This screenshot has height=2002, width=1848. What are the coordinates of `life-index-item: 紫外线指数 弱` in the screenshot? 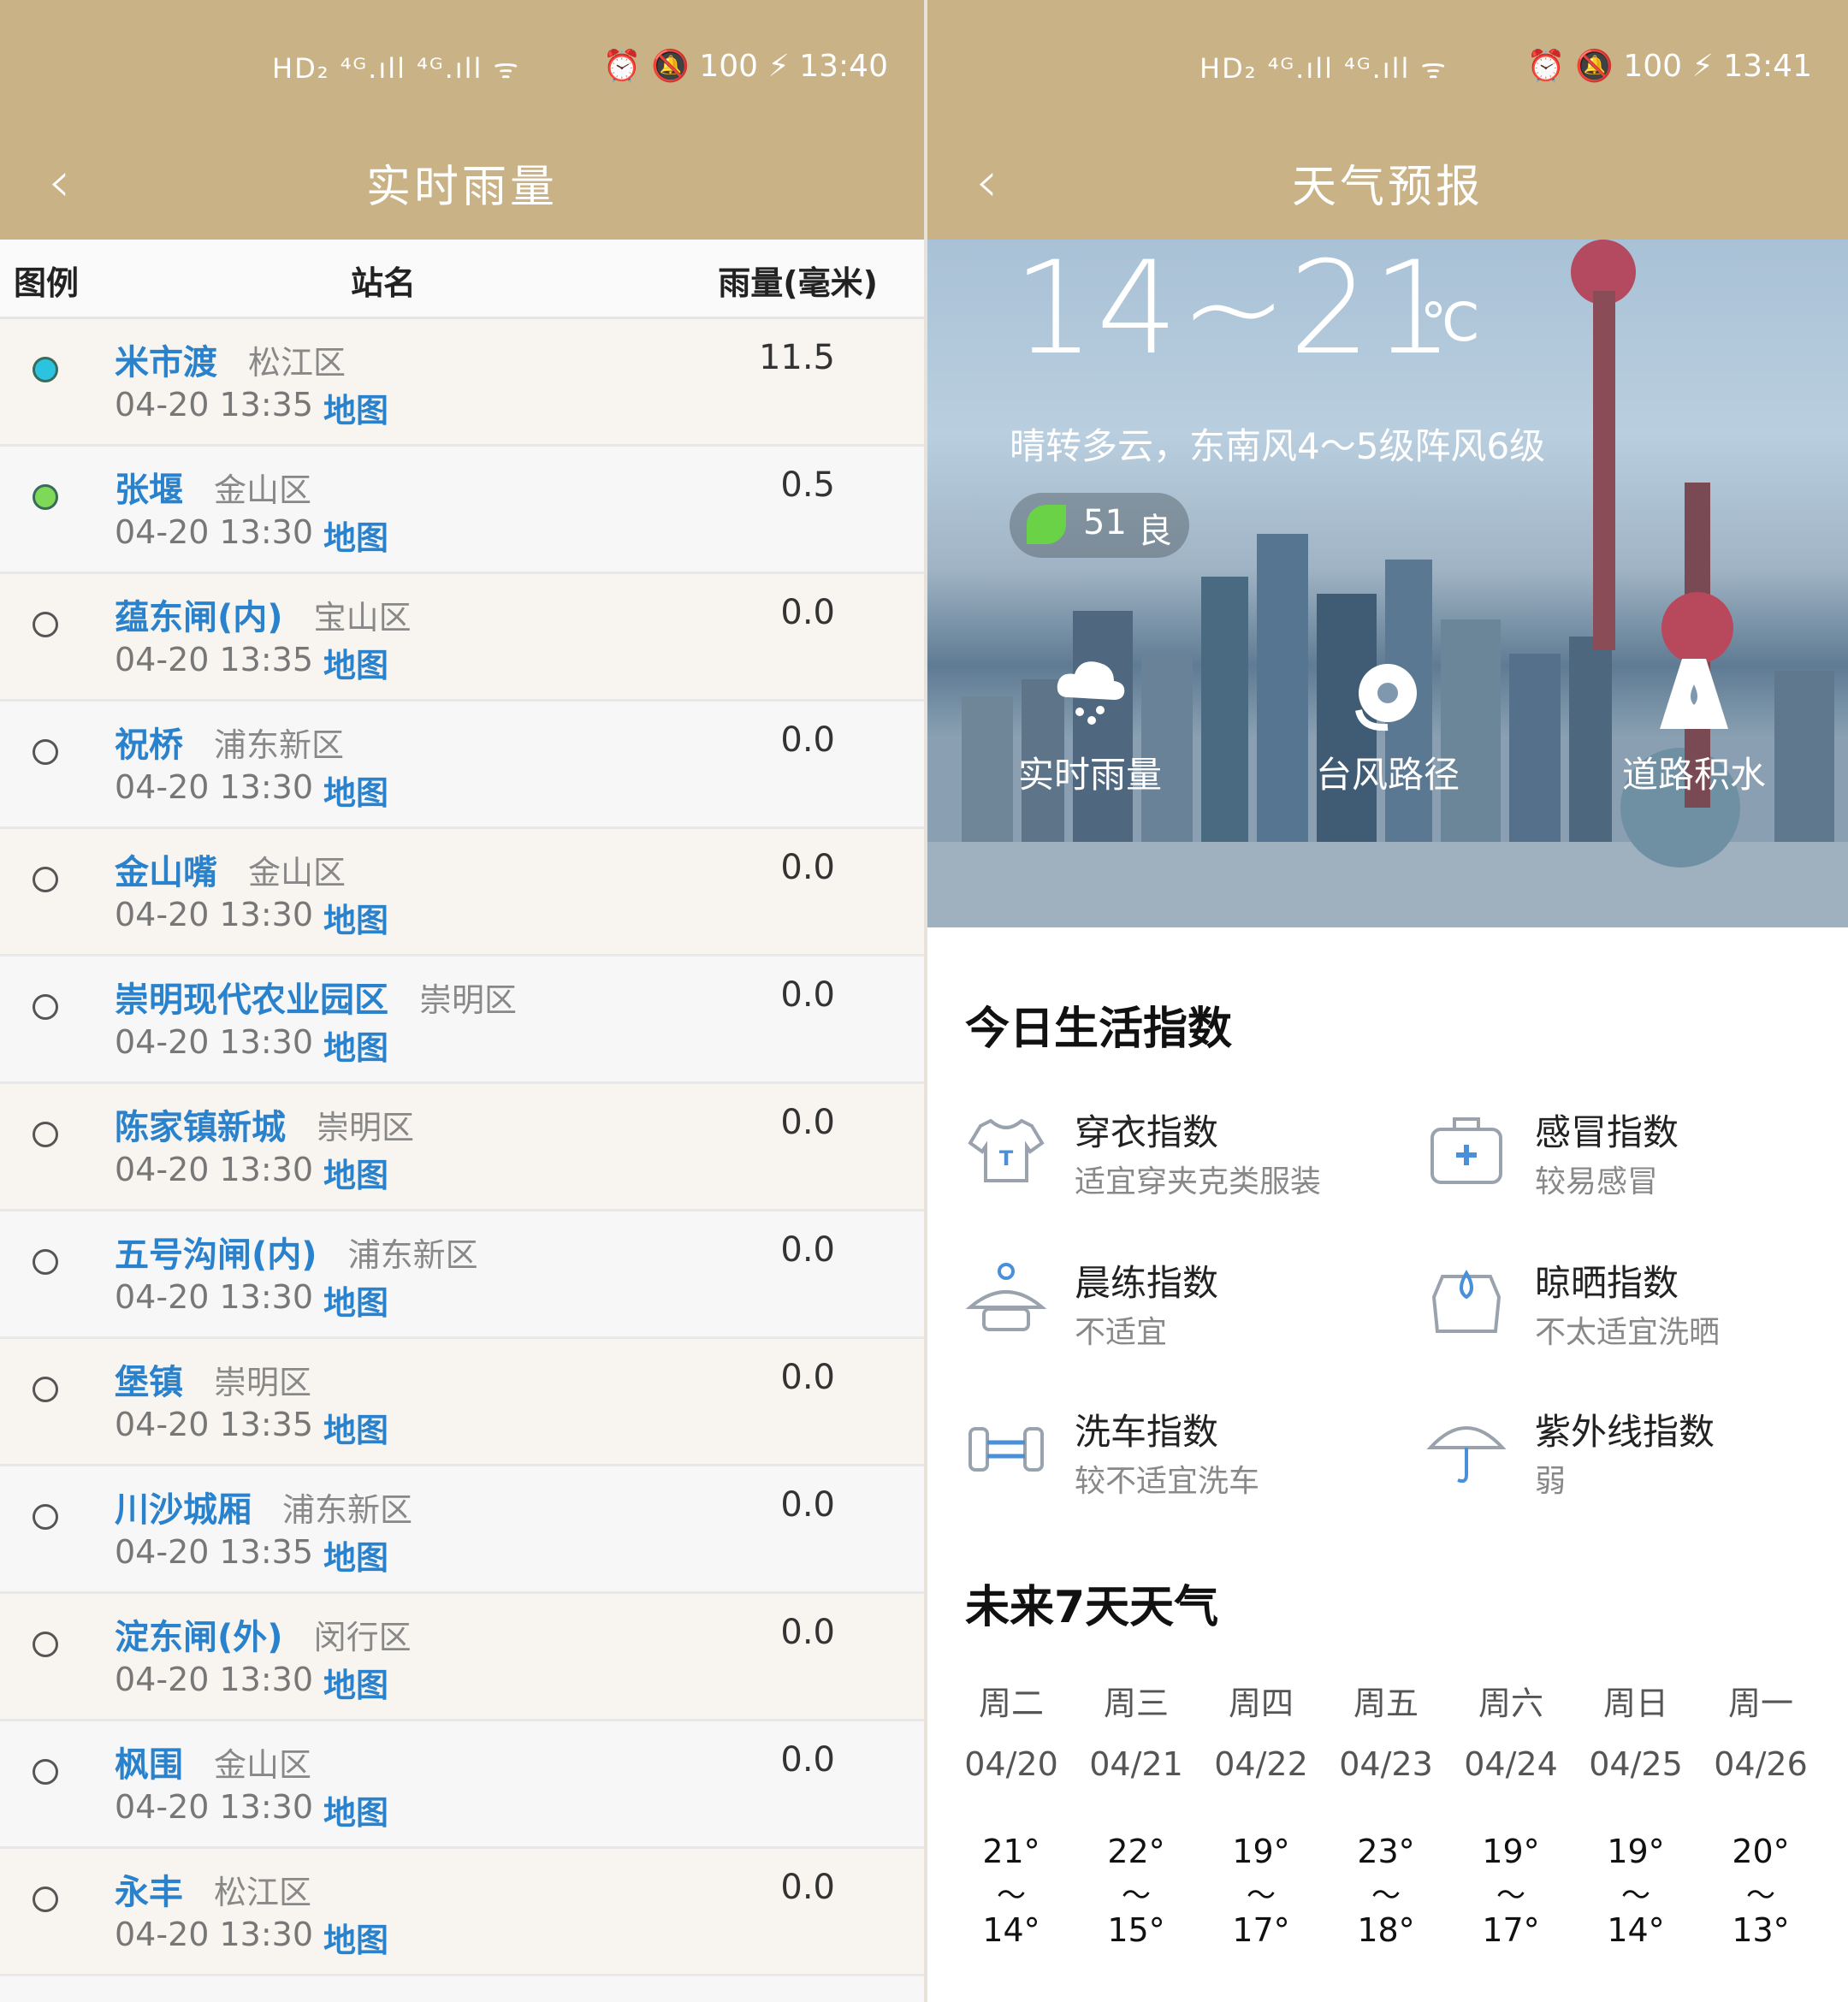 It's located at (1636, 1454).